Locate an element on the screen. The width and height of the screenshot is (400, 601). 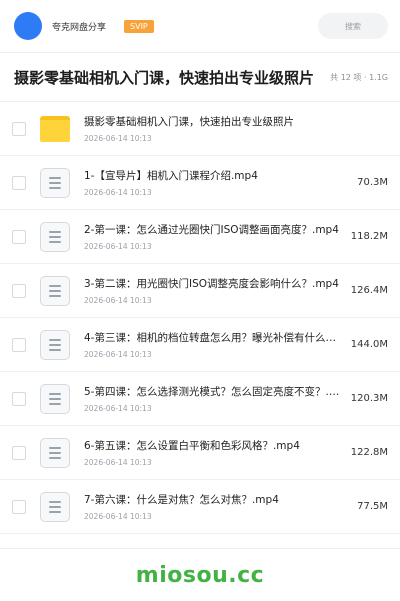
search-label: 搜索 is located at coordinates (353, 26).